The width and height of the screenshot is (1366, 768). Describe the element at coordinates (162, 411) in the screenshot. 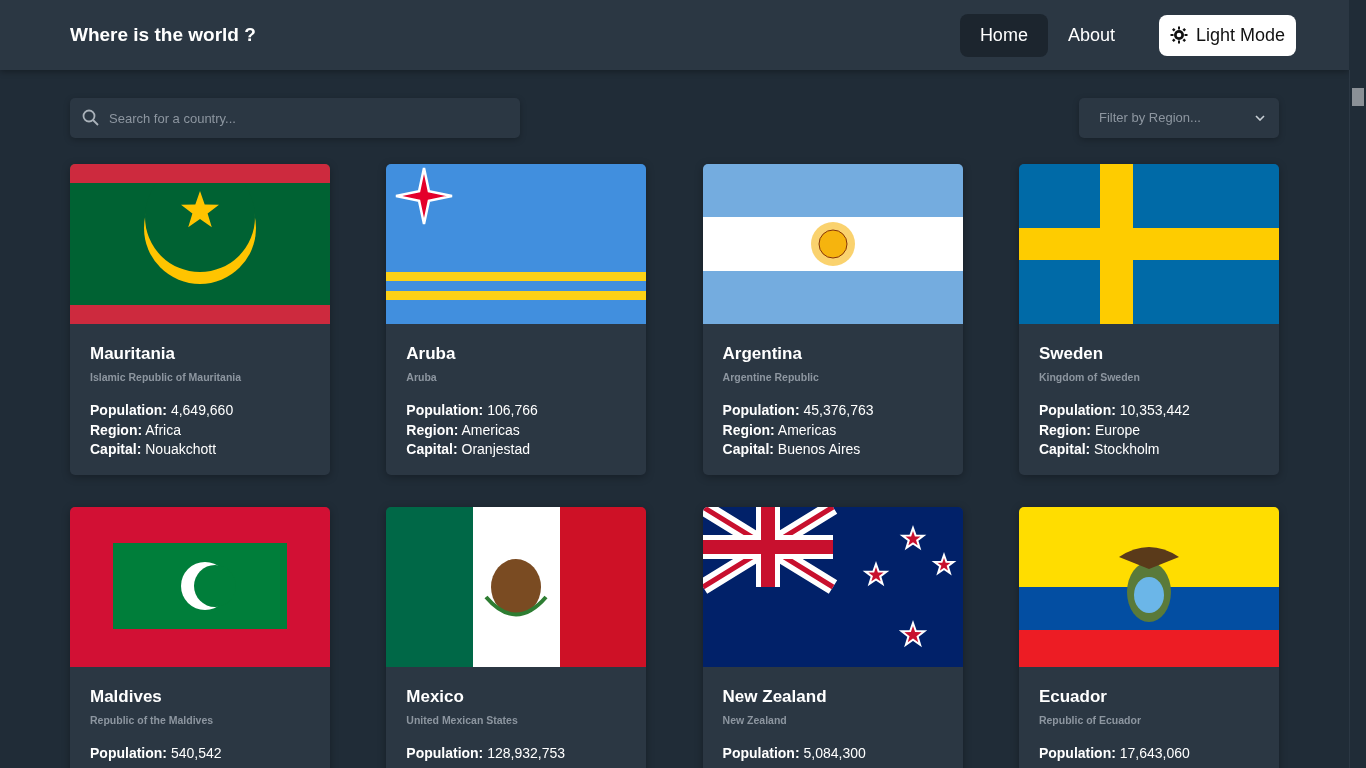

I see `country-detail: Population: 4,649,660` at that location.